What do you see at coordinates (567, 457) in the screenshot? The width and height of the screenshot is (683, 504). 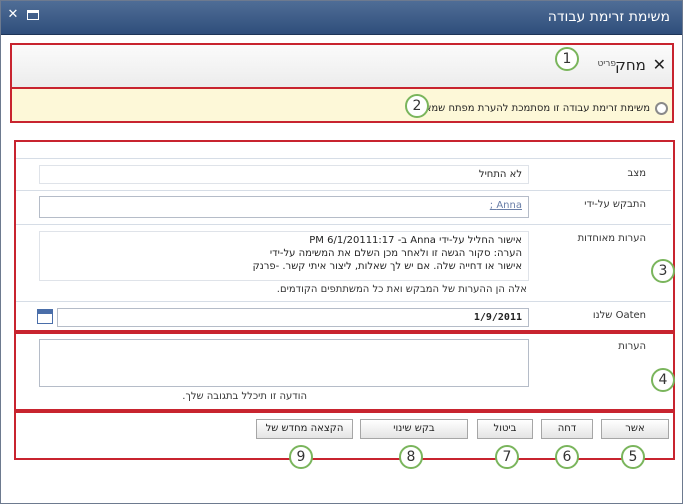 I see `callout-6: 6` at bounding box center [567, 457].